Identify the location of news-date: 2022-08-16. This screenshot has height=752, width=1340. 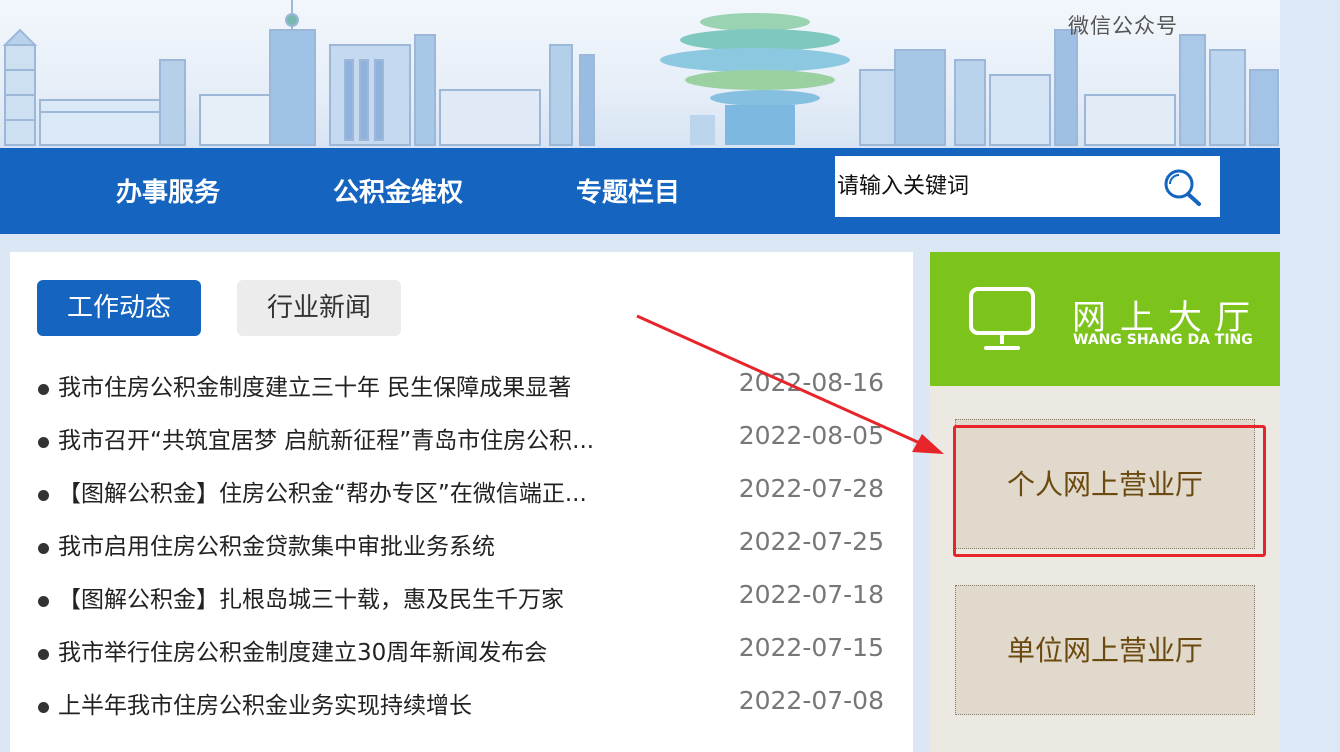
(811, 382).